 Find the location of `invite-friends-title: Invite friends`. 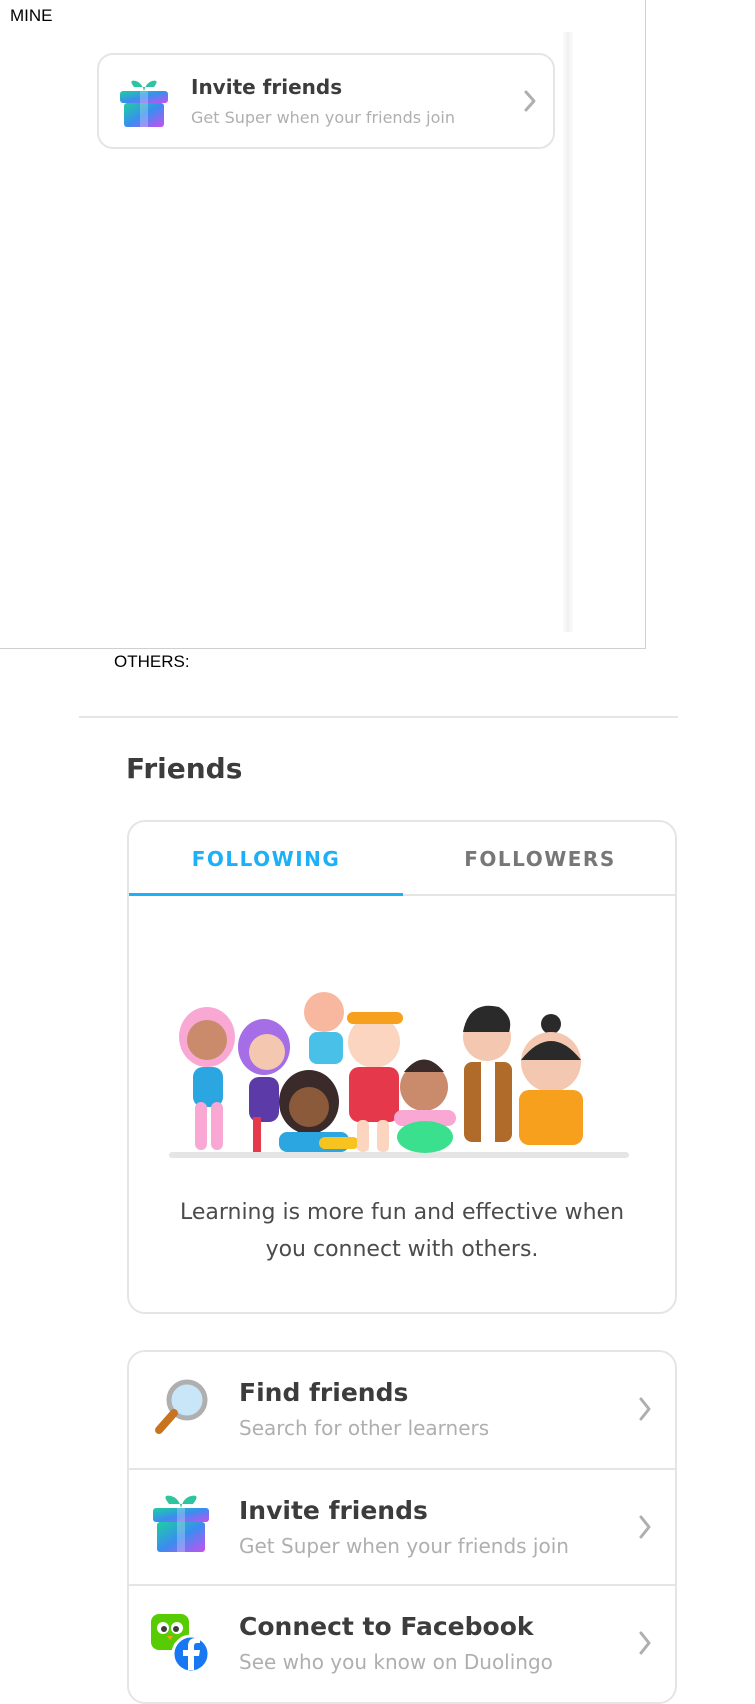

invite-friends-title: Invite friends is located at coordinates (333, 1510).